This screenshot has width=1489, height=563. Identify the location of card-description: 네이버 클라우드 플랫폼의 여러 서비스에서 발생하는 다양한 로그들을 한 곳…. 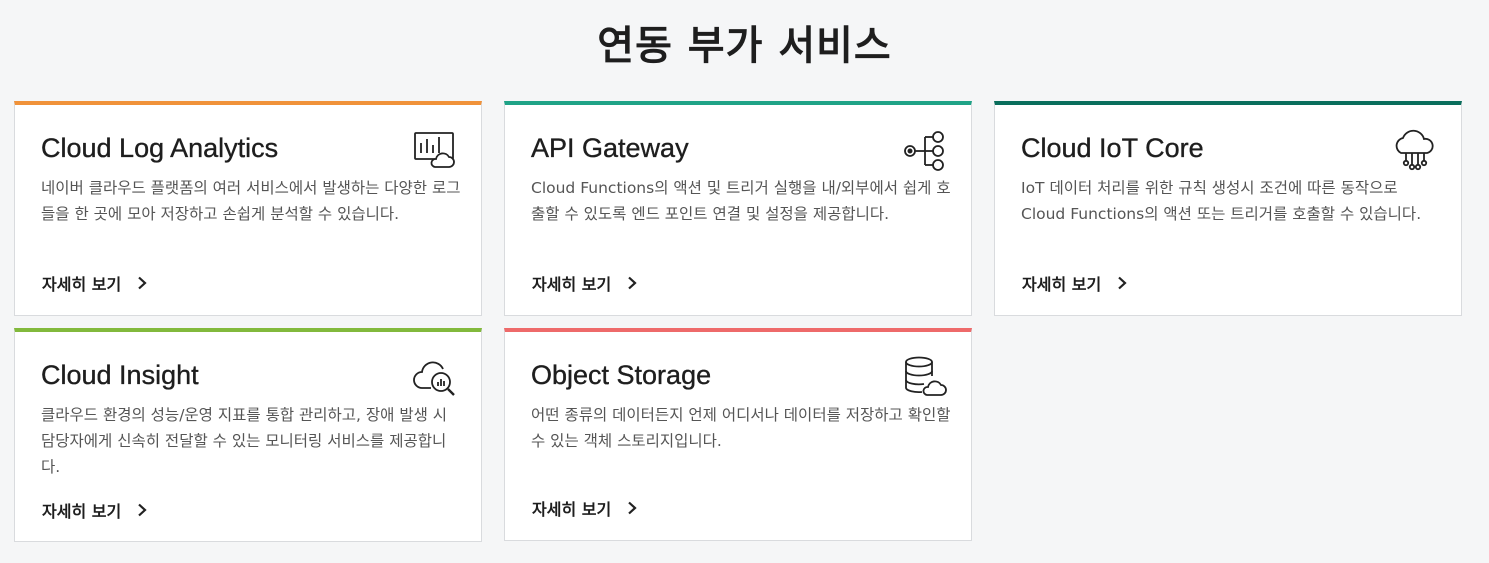
(251, 201).